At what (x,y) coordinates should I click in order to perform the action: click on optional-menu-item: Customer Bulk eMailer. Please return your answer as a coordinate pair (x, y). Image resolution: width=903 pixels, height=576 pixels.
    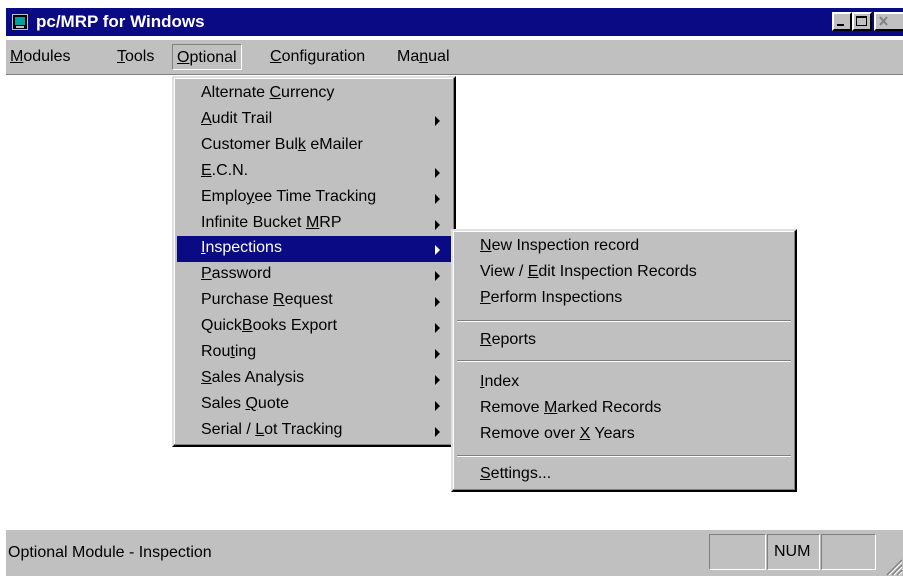
    Looking at the image, I should click on (314, 146).